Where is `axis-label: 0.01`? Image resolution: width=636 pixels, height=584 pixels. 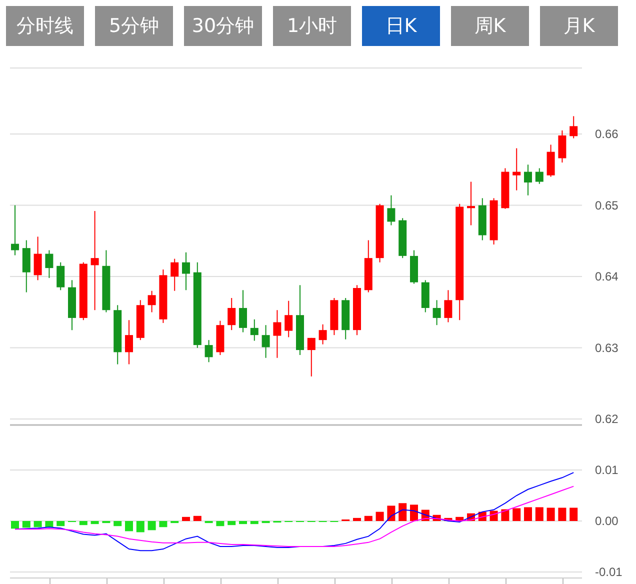 axis-label: 0.01 is located at coordinates (606, 470).